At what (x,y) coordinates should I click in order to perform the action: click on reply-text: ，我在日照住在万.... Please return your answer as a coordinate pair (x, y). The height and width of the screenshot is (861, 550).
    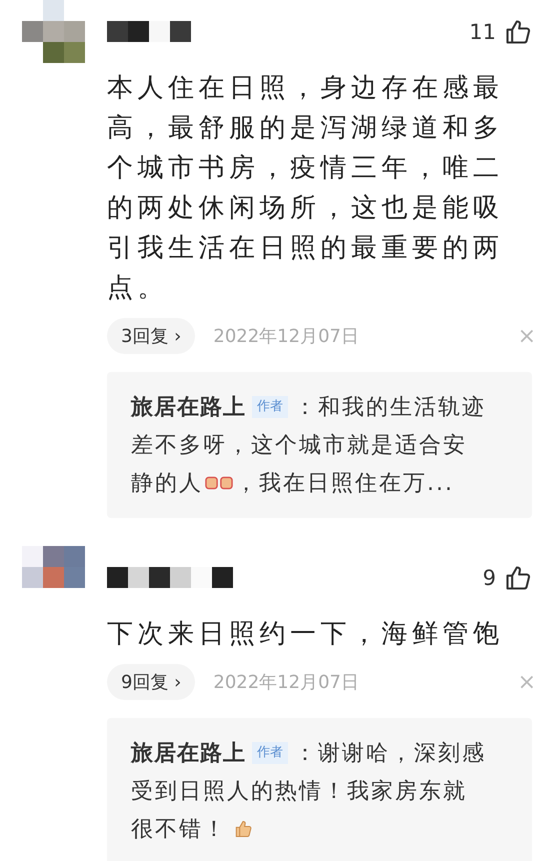
    Looking at the image, I should click on (344, 484).